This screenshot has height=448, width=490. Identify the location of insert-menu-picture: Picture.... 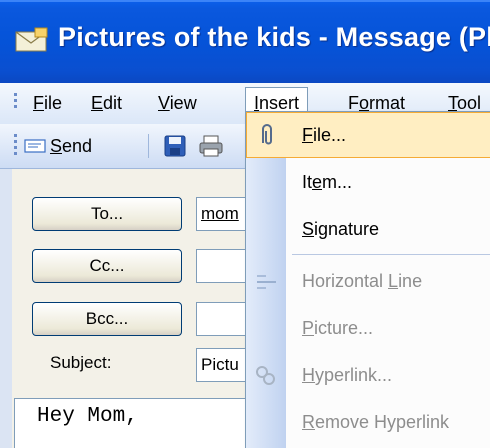
(368, 328).